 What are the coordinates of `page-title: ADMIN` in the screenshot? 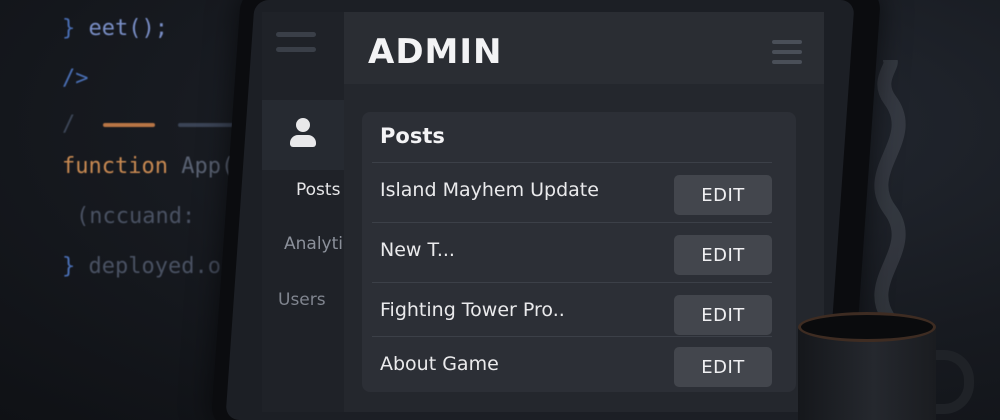 It's located at (435, 52).